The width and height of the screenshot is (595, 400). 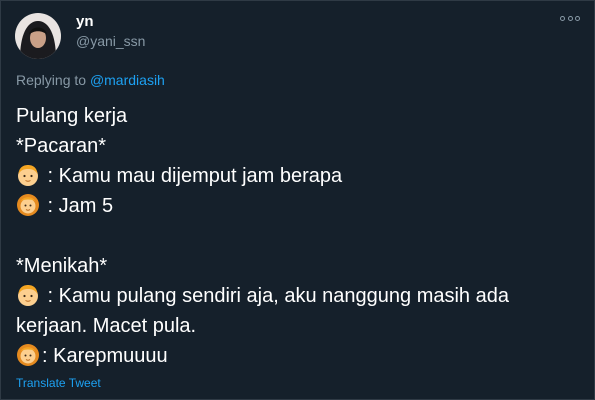 I want to click on tweet-line-text: : Jam 5, so click(x=78, y=206).